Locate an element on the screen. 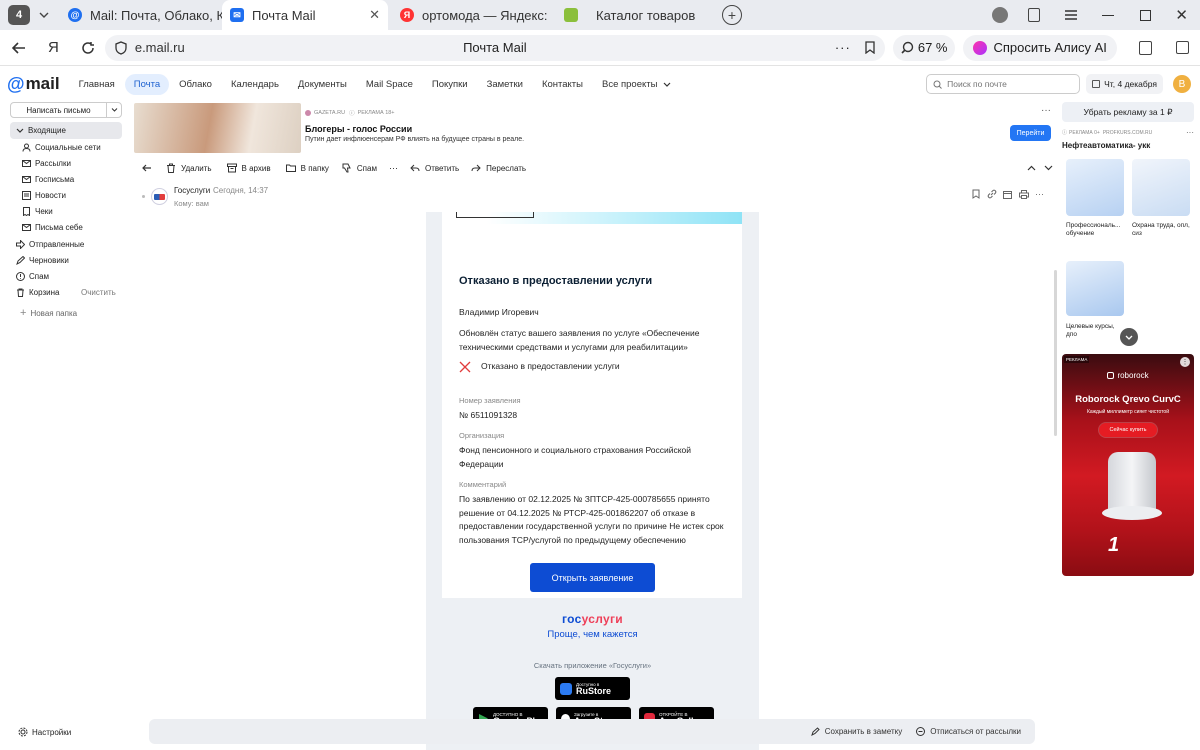 This screenshot has height=750, width=1200. banner-more-icon: ··· is located at coordinates (1046, 110).